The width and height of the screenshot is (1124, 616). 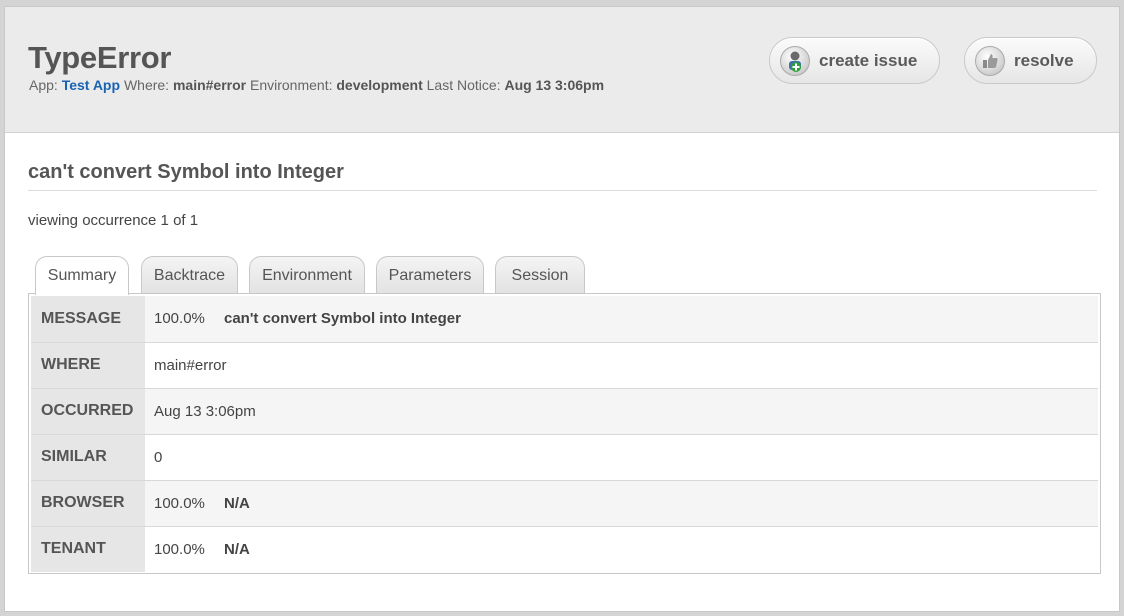 I want to click on tab-session: Session, so click(x=540, y=275).